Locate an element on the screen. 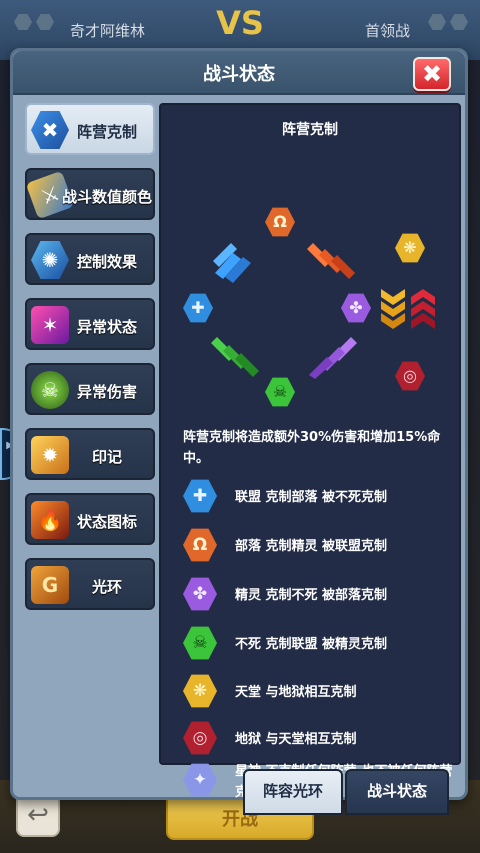 This screenshot has width=480, height=853. arrow-horde-to-elf-icon is located at coordinates (331, 261).